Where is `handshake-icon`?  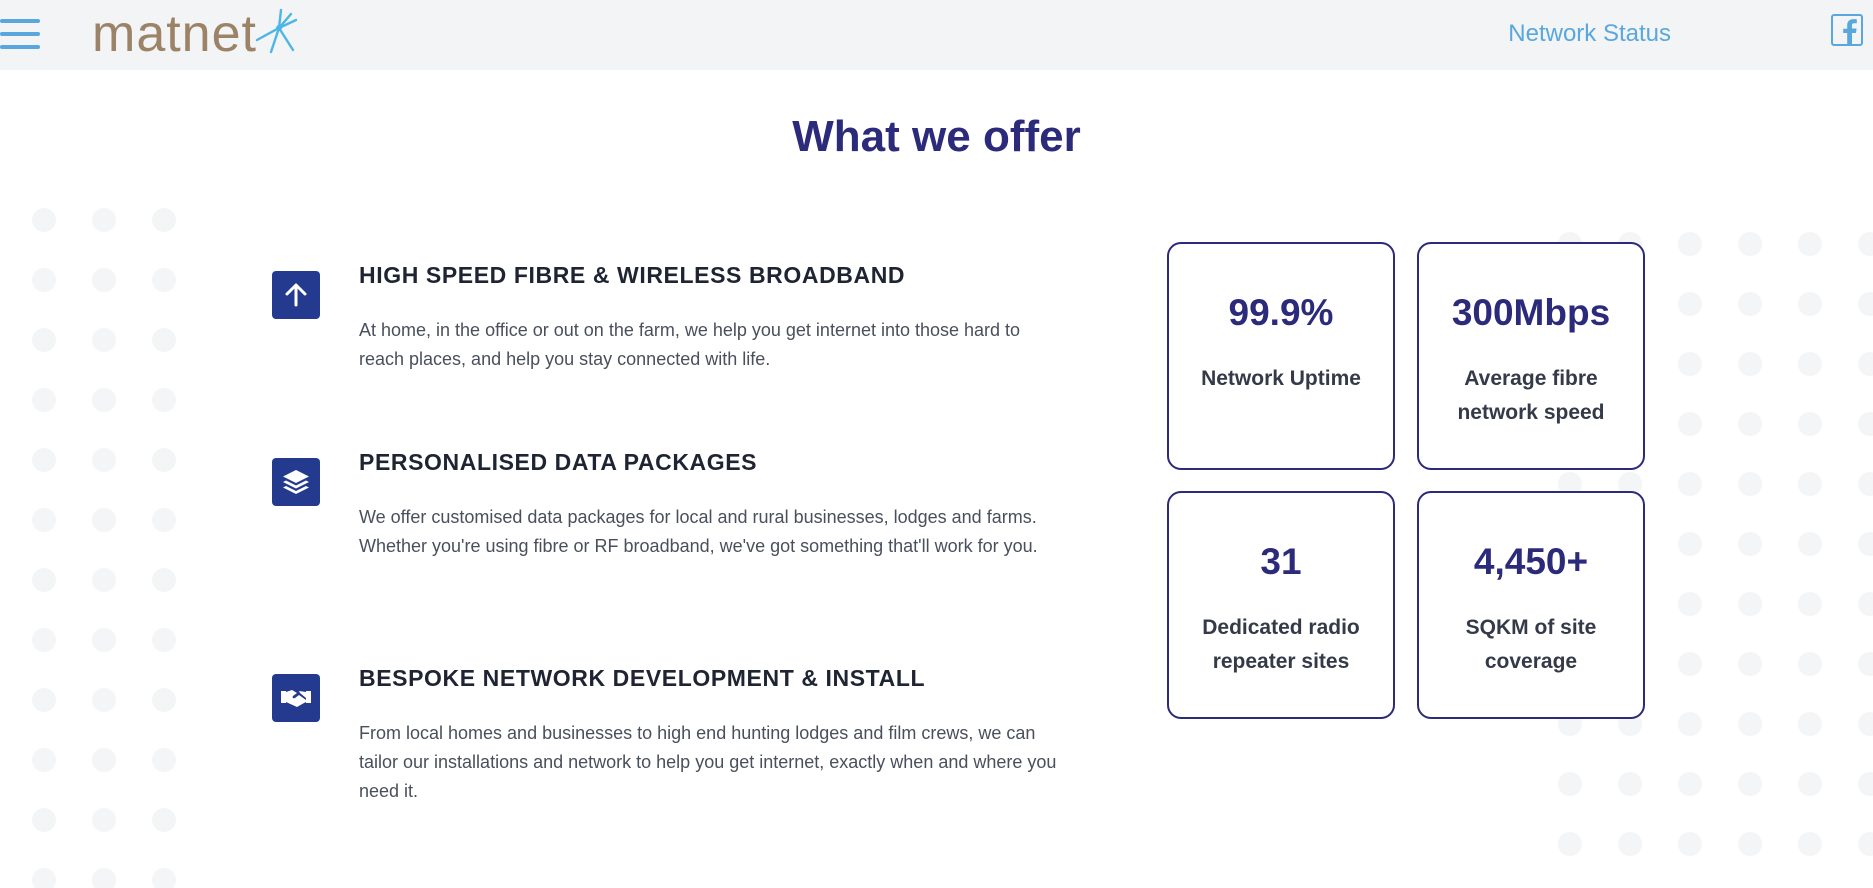 handshake-icon is located at coordinates (296, 698).